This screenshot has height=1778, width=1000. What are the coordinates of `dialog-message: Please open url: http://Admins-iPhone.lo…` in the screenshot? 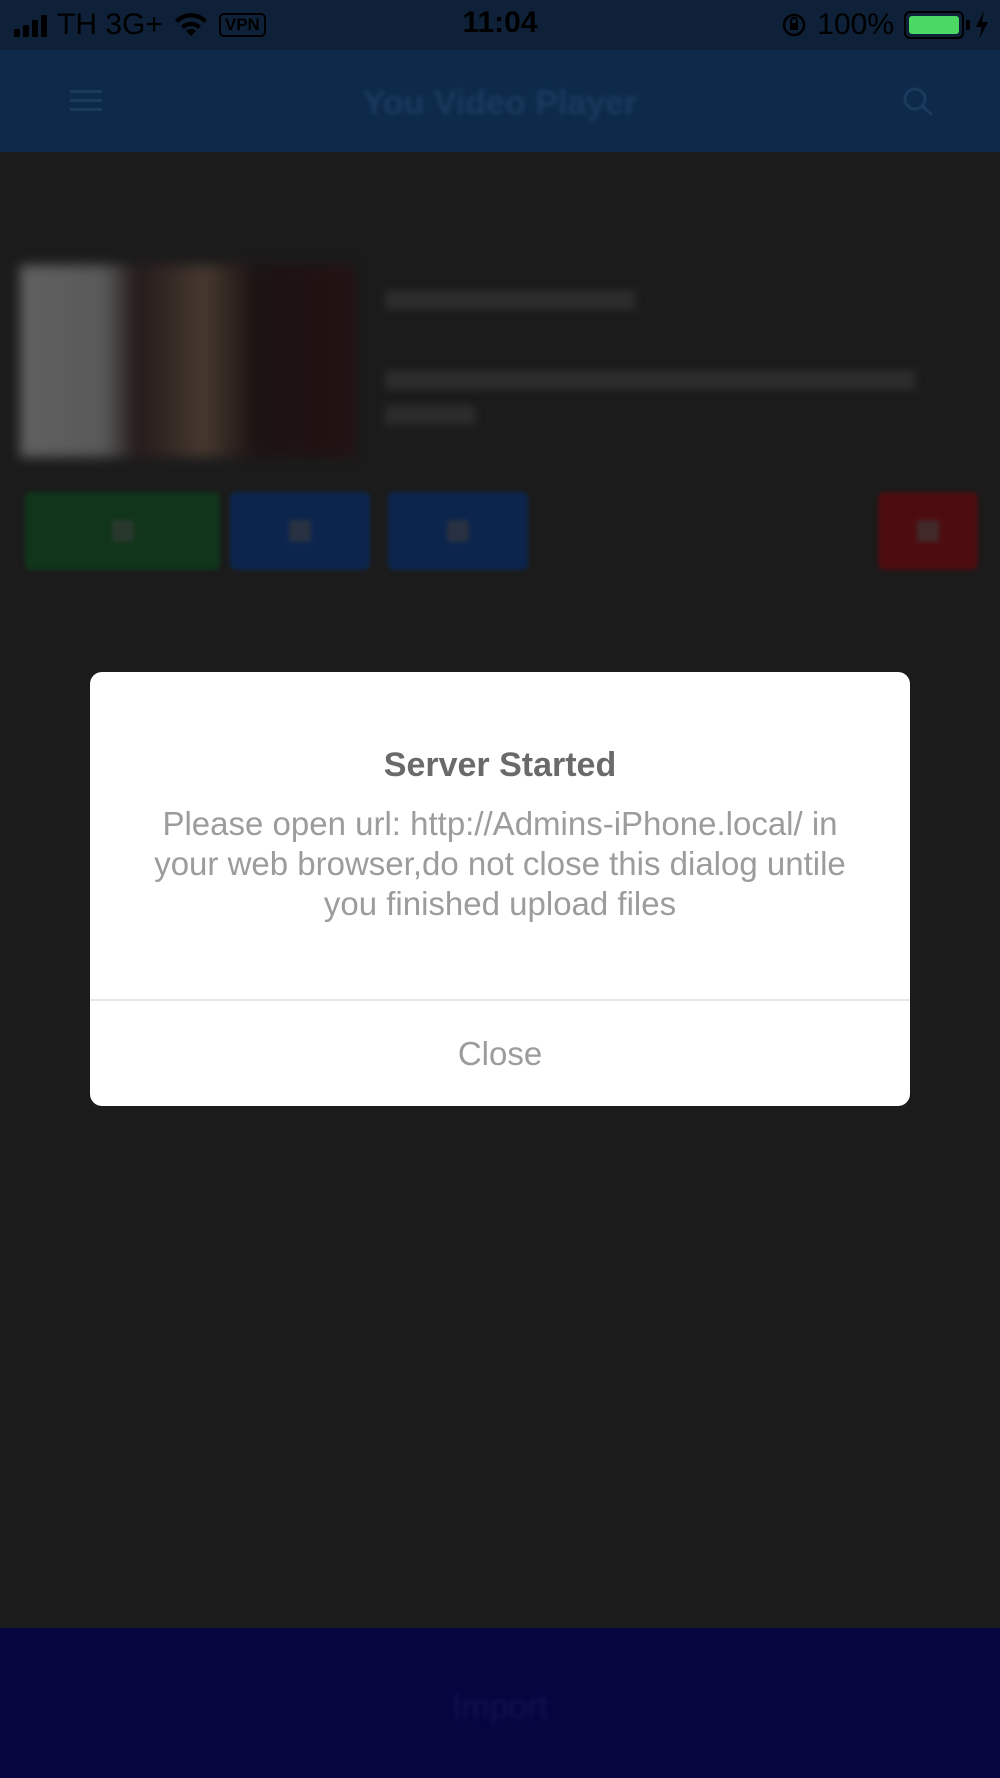 It's located at (500, 863).